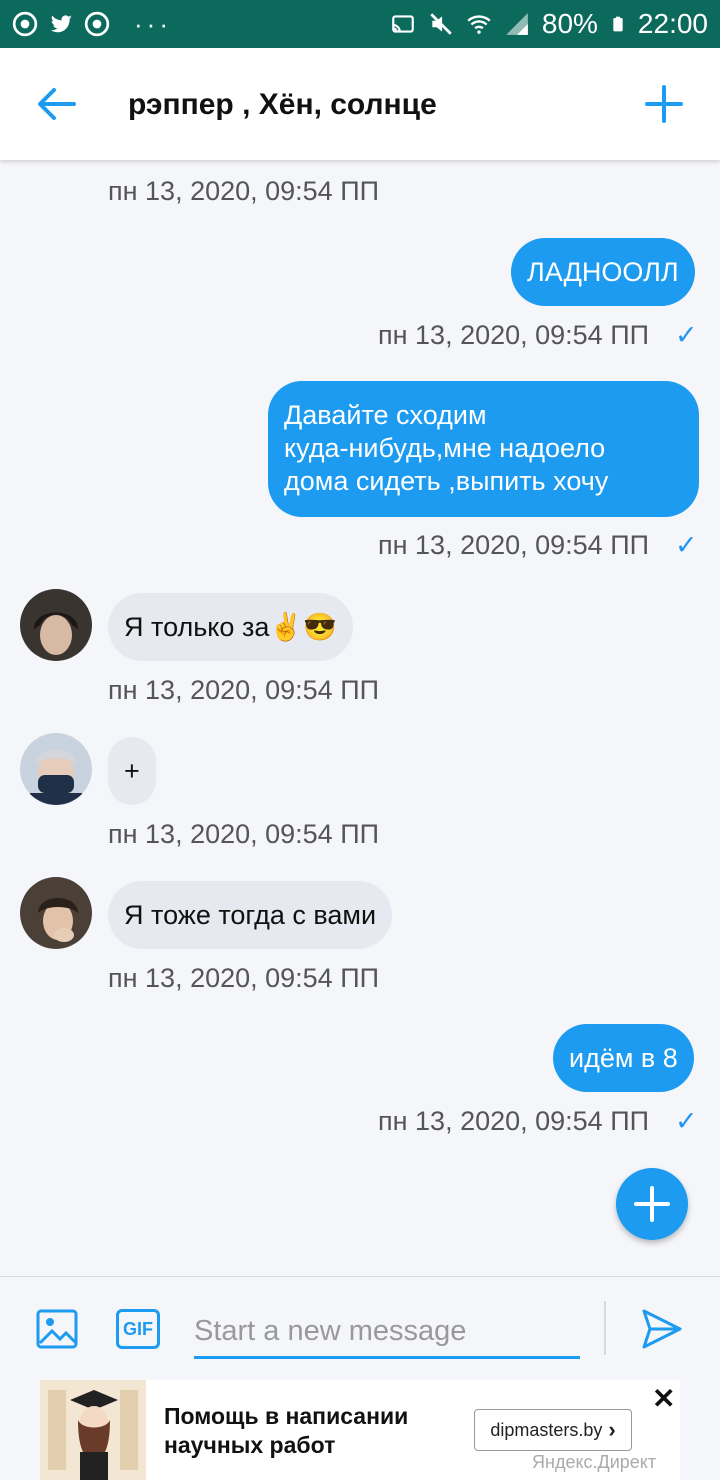 This screenshot has height=1480, width=720. Describe the element at coordinates (61, 24) in the screenshot. I see `twitter-icon` at that location.